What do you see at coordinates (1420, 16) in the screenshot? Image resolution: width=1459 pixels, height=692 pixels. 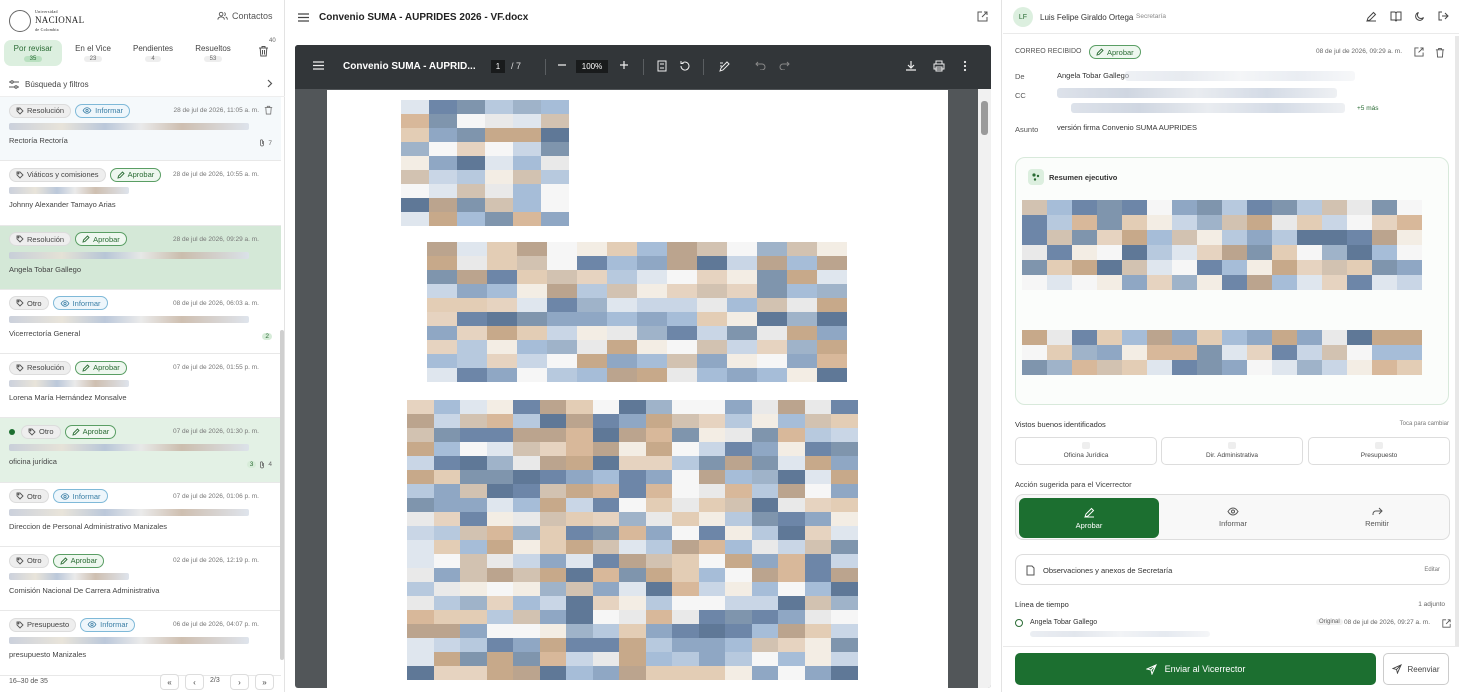 I see `moon-icon` at bounding box center [1420, 16].